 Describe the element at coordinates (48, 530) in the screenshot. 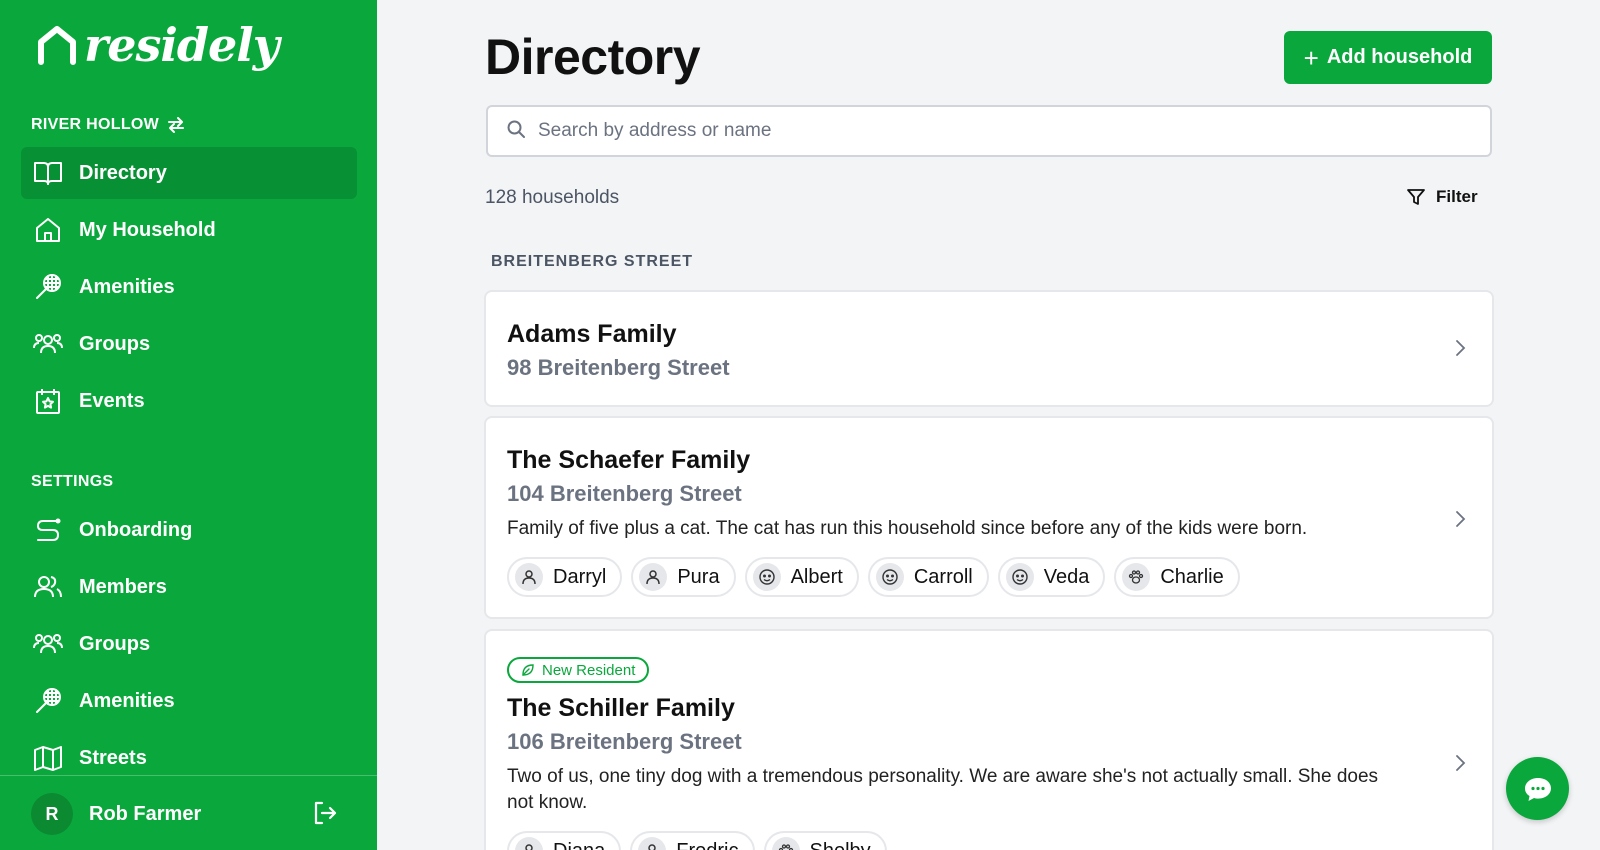

I see `route-icon` at that location.